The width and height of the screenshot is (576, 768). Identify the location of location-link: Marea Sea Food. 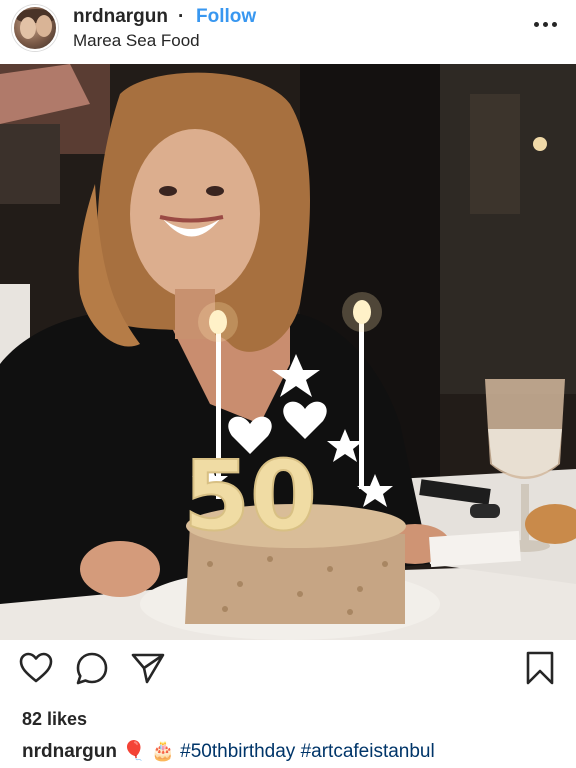
(136, 41).